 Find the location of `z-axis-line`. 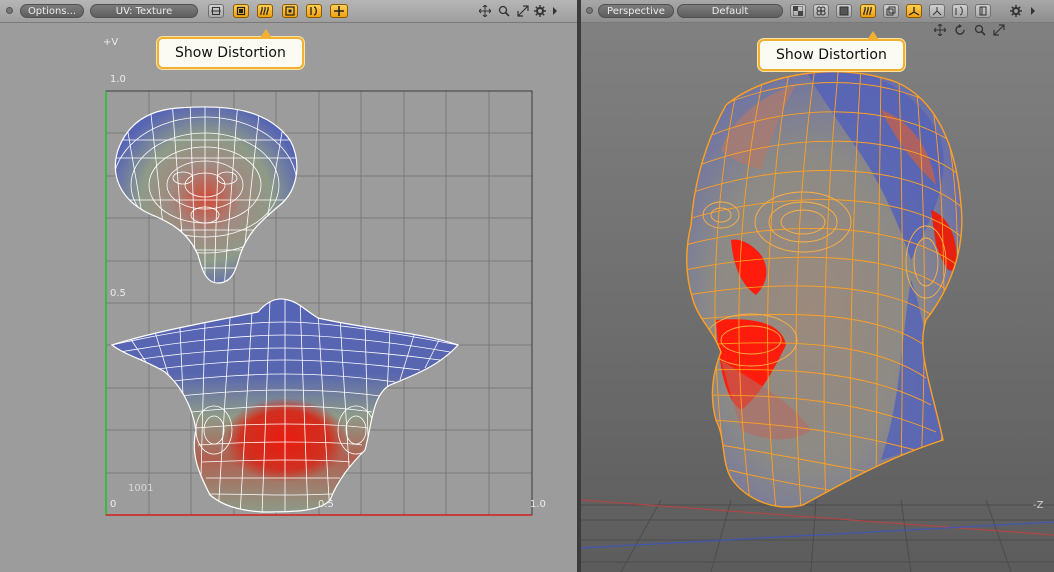

z-axis-line is located at coordinates (817, 535).